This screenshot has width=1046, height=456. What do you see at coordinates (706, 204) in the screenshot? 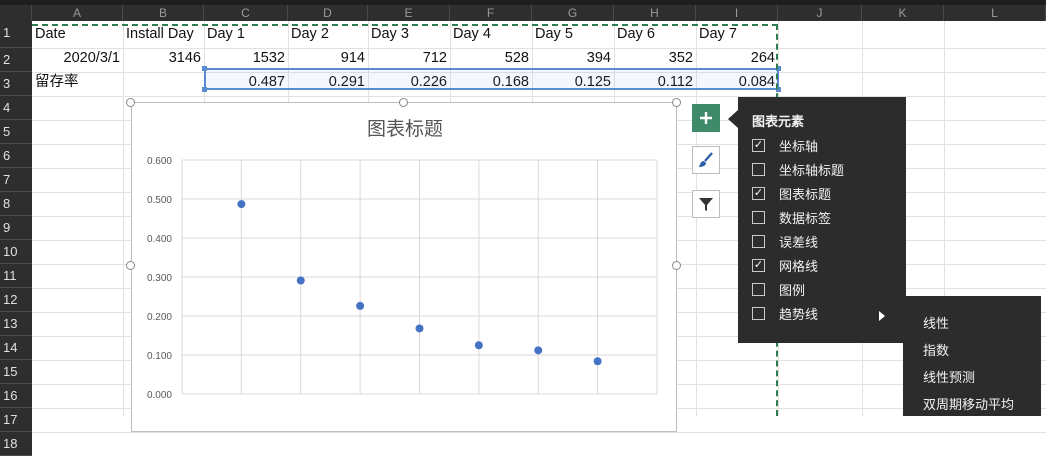
I see `chart-filters-button` at bounding box center [706, 204].